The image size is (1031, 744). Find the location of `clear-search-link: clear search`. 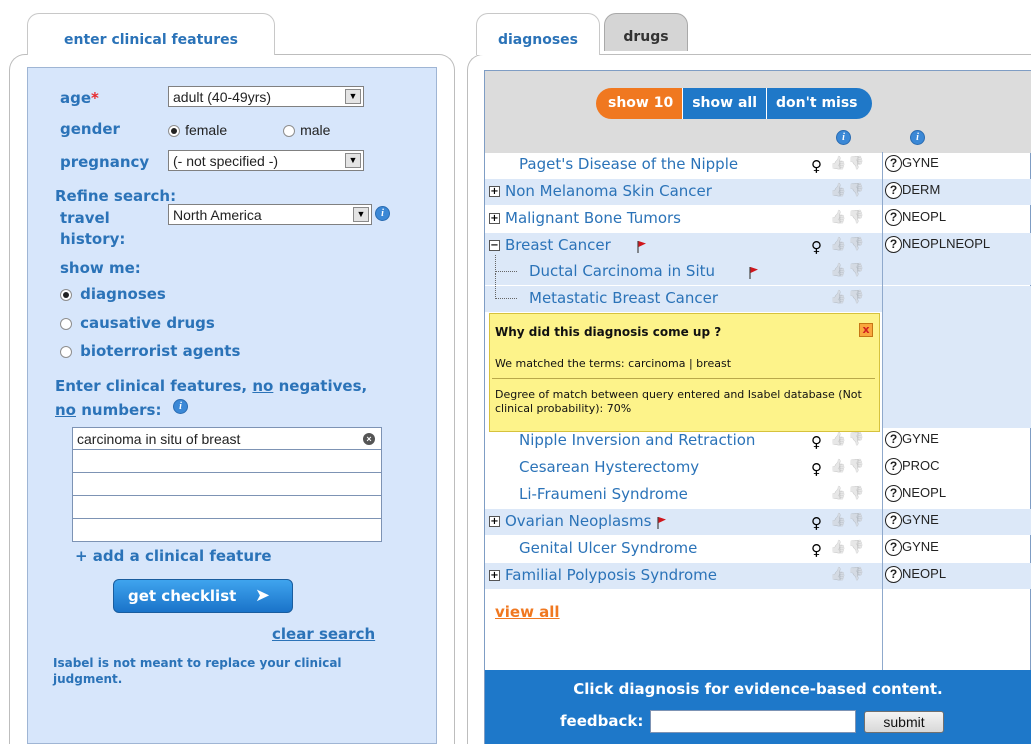

clear-search-link: clear search is located at coordinates (323, 634).